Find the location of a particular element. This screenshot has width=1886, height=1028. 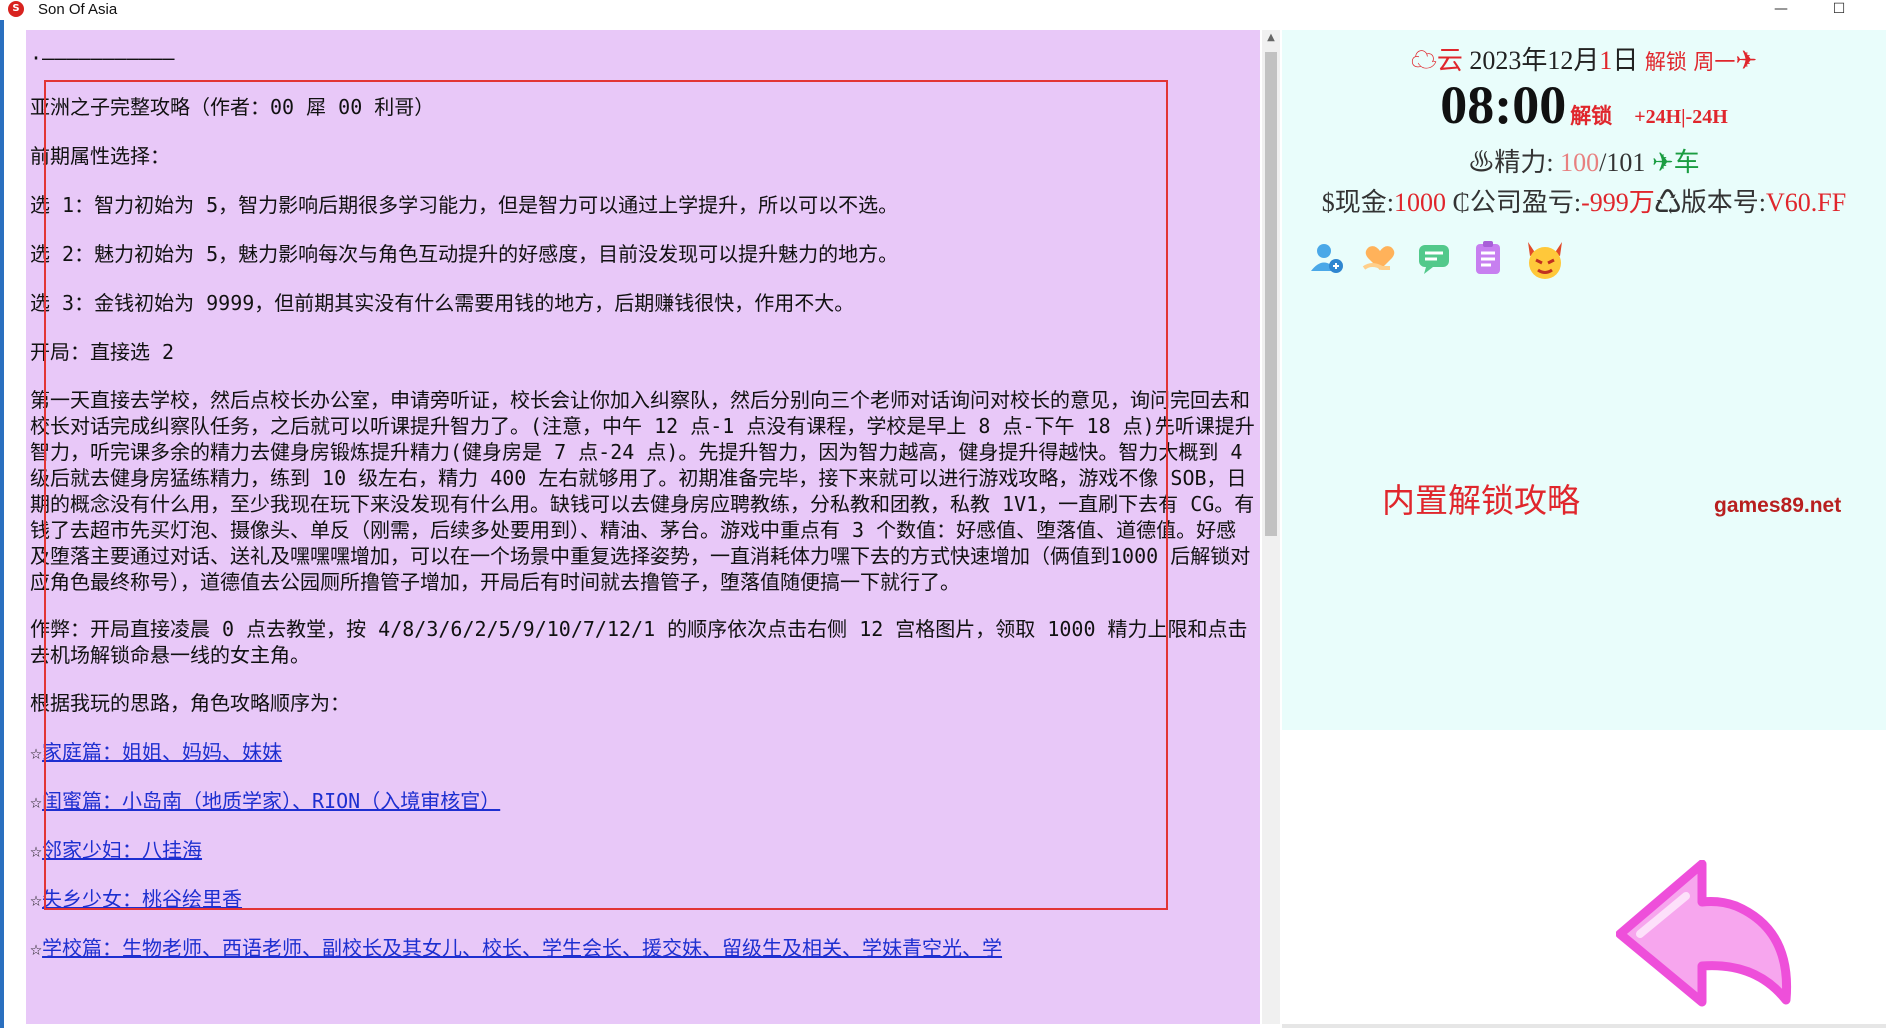

time-adjust-buttons: +24H|-24H is located at coordinates (1681, 117).